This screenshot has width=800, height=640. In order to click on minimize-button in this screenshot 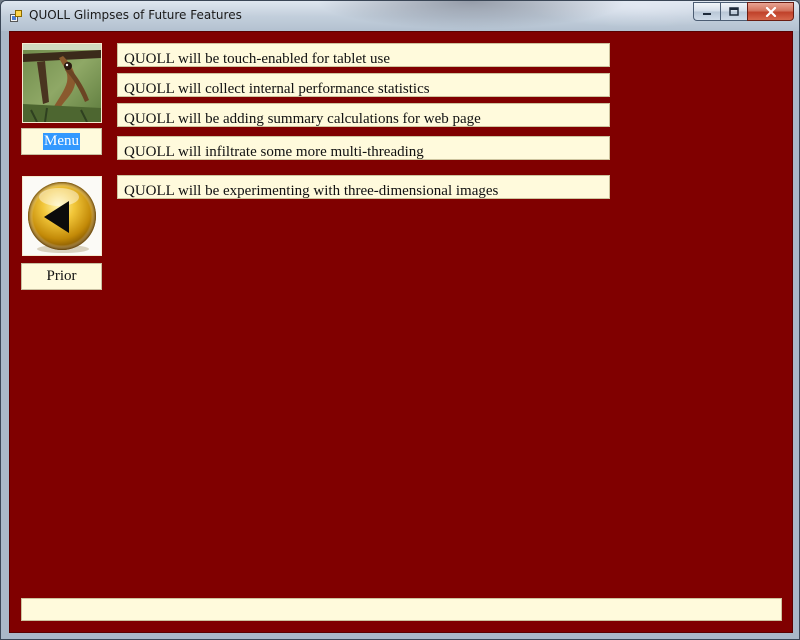, I will do `click(706, 11)`.